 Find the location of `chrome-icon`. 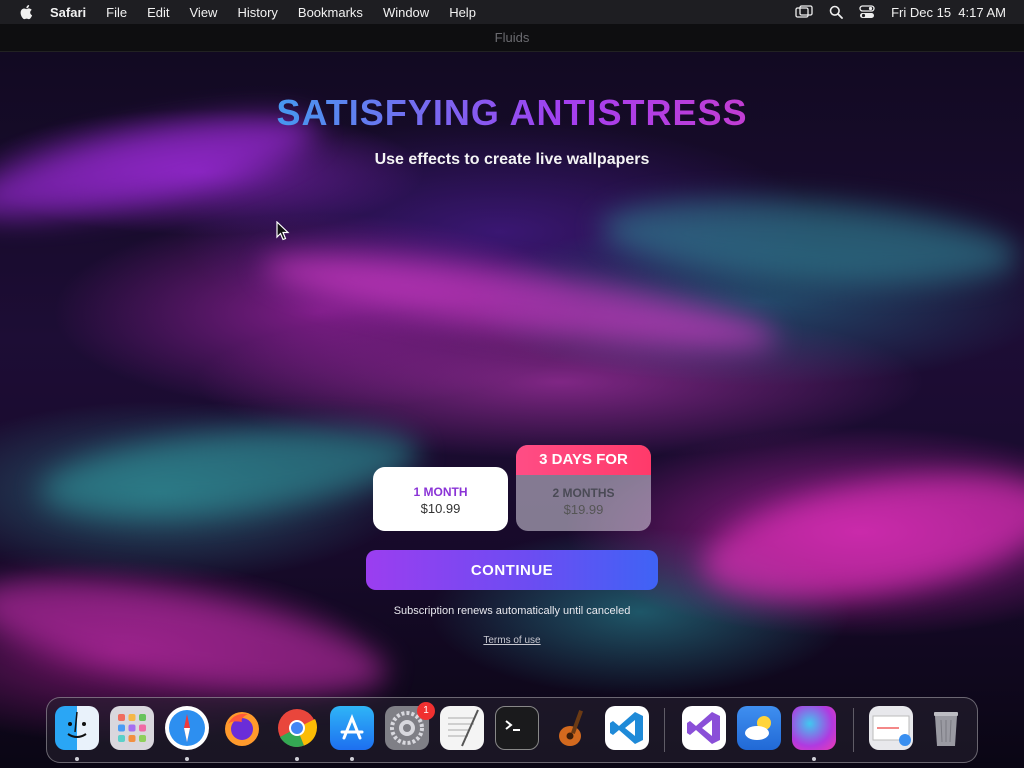

chrome-icon is located at coordinates (297, 728).